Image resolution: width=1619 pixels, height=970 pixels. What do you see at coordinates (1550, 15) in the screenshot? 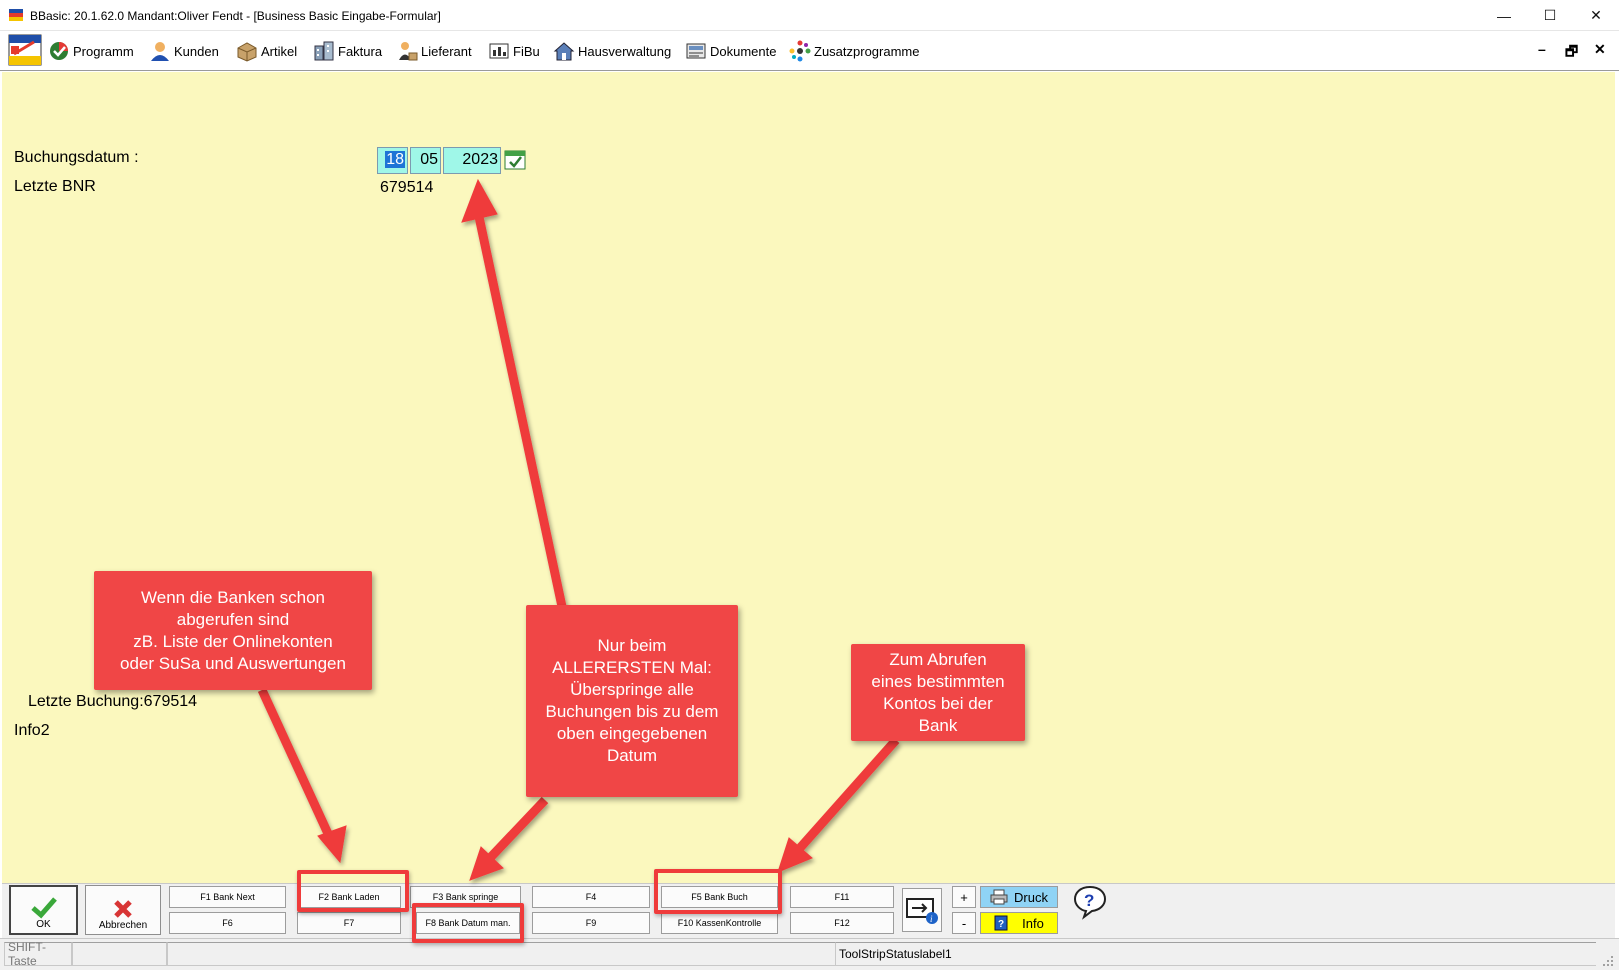
I see `maximize-button: ☐` at bounding box center [1550, 15].